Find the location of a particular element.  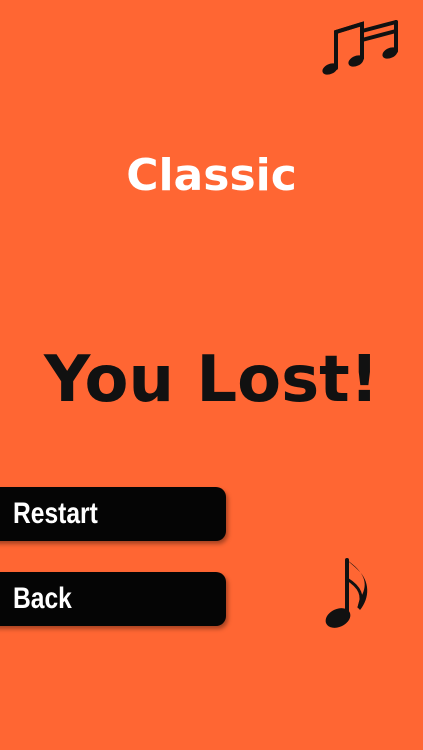

mode-title: Classic is located at coordinates (211, 175).